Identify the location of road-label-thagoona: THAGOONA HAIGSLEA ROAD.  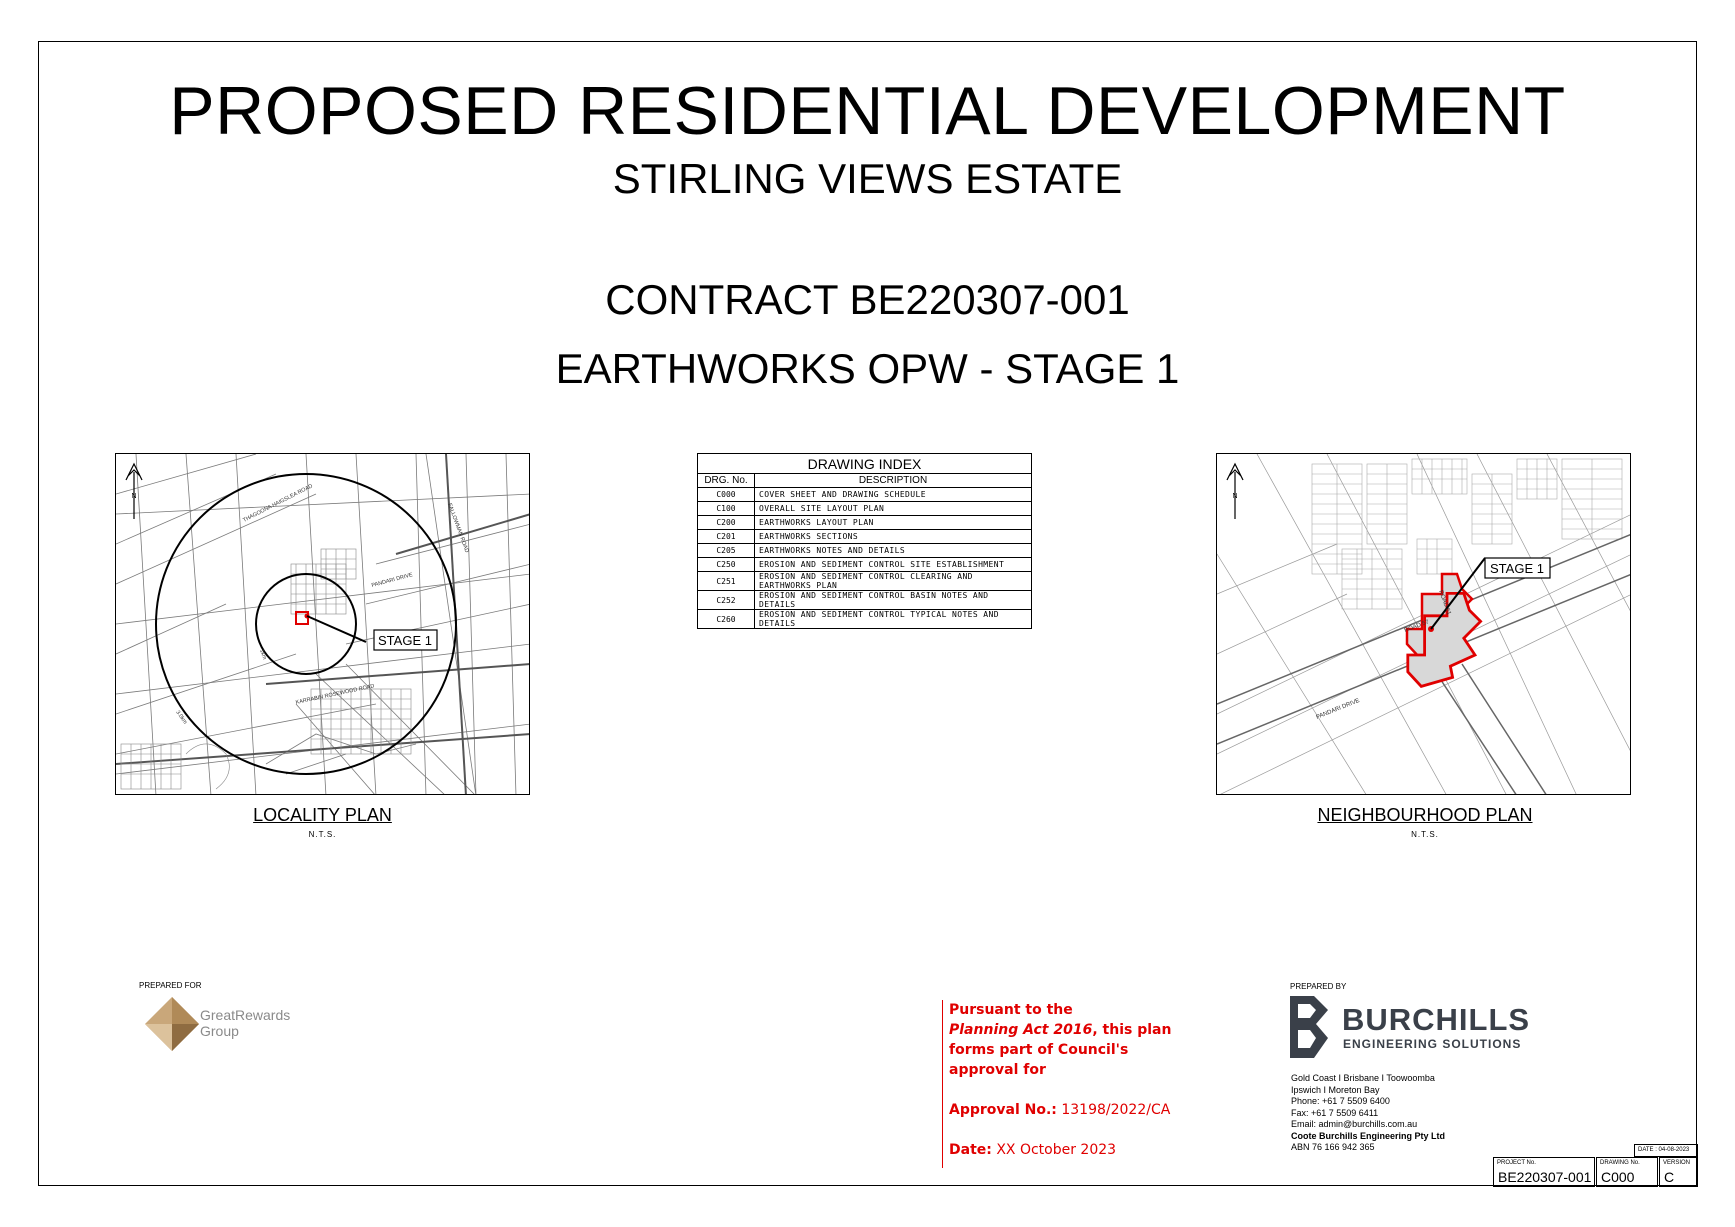
(278, 503).